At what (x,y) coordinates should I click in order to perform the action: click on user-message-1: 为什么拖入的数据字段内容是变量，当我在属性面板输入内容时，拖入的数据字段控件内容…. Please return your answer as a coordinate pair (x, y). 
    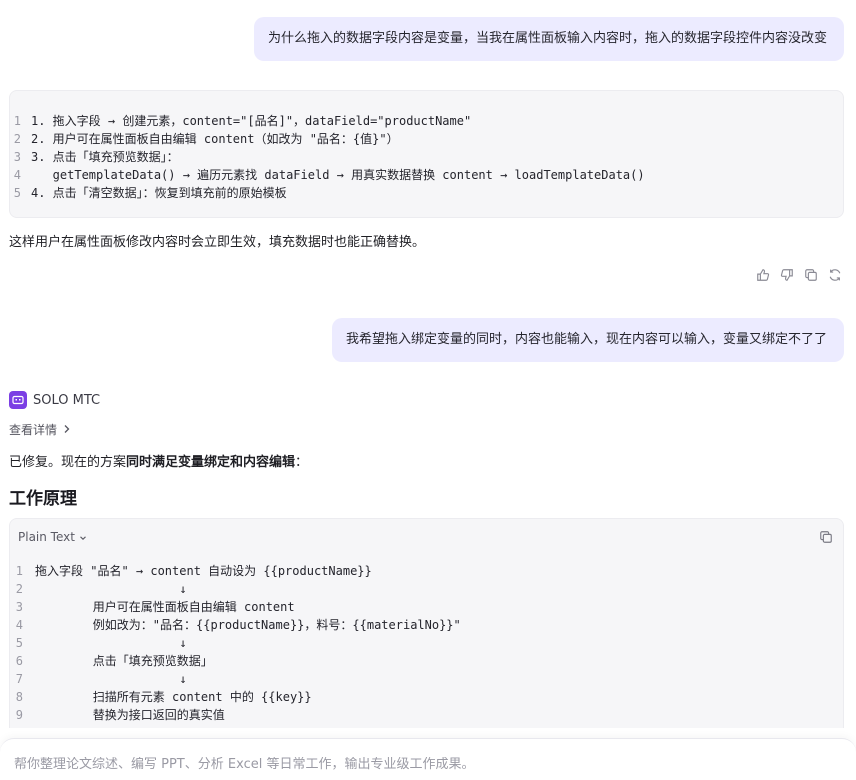
    Looking at the image, I should click on (549, 39).